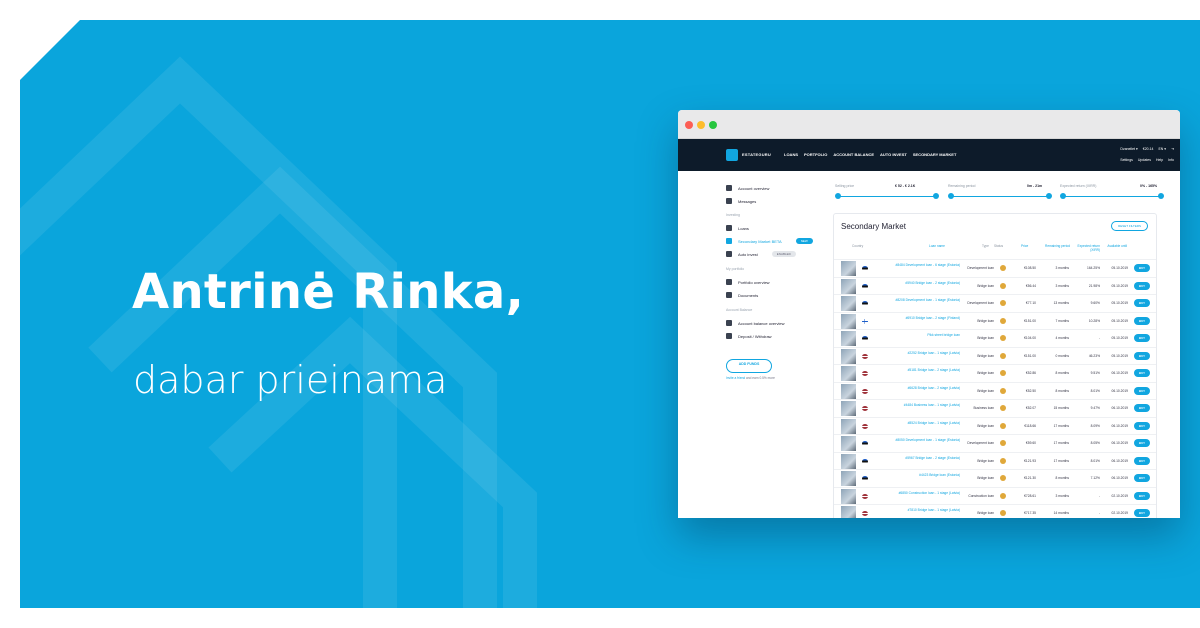 Image resolution: width=1200 pixels, height=628 pixels. I want to click on loan-name-link: #7810 Bridge loan - 1 stage (Latvia), so click(919, 510).